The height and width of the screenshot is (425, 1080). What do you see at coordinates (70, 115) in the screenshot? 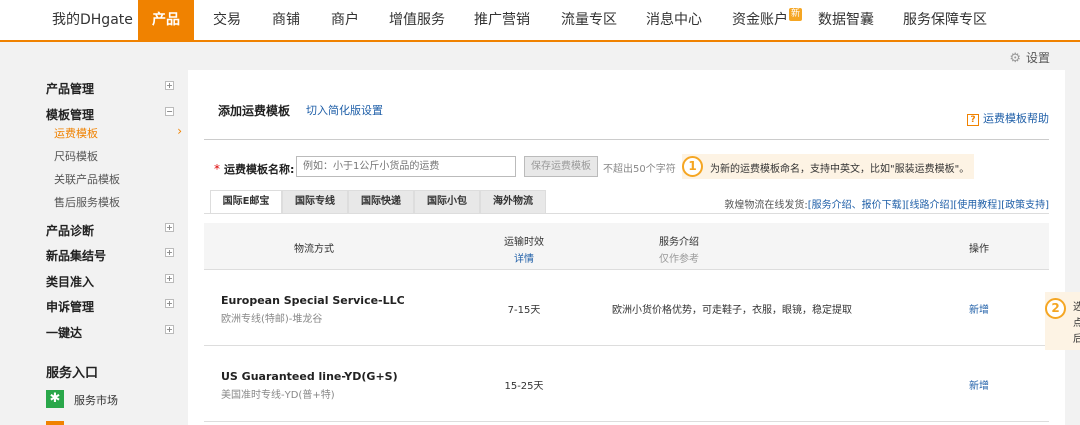
I see `sidebar-section-label: 模板管理` at bounding box center [70, 115].